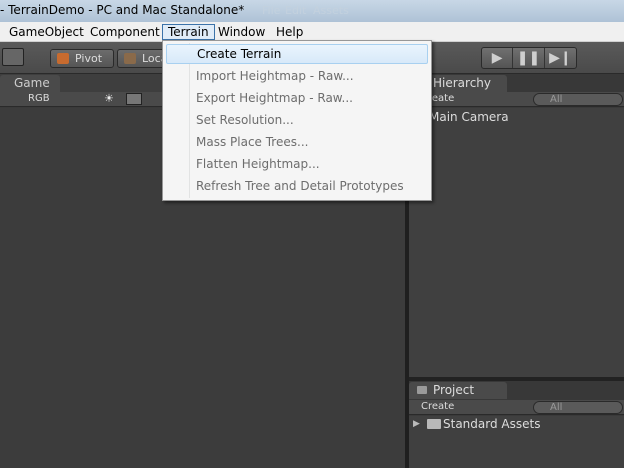 Image resolution: width=624 pixels, height=468 pixels. What do you see at coordinates (578, 407) in the screenshot?
I see `project-search-input: All` at bounding box center [578, 407].